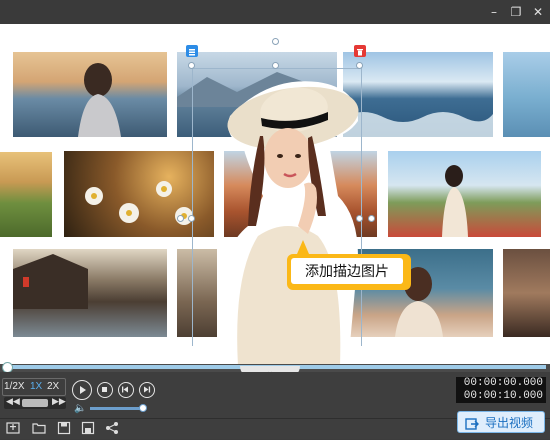 The height and width of the screenshot is (440, 550). Describe the element at coordinates (112, 428) in the screenshot. I see `share-icon` at that location.